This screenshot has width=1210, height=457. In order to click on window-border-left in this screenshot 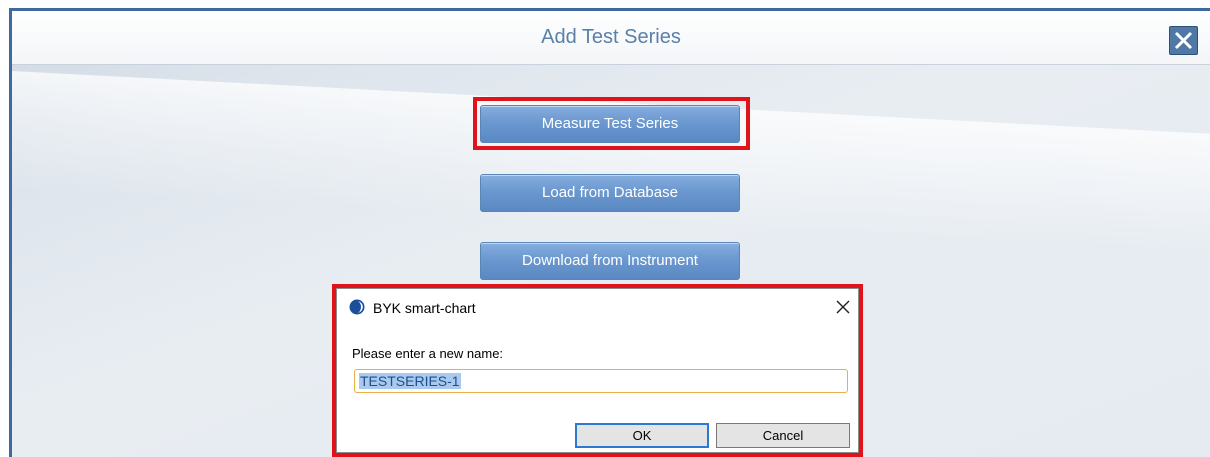, I will do `click(10, 232)`.